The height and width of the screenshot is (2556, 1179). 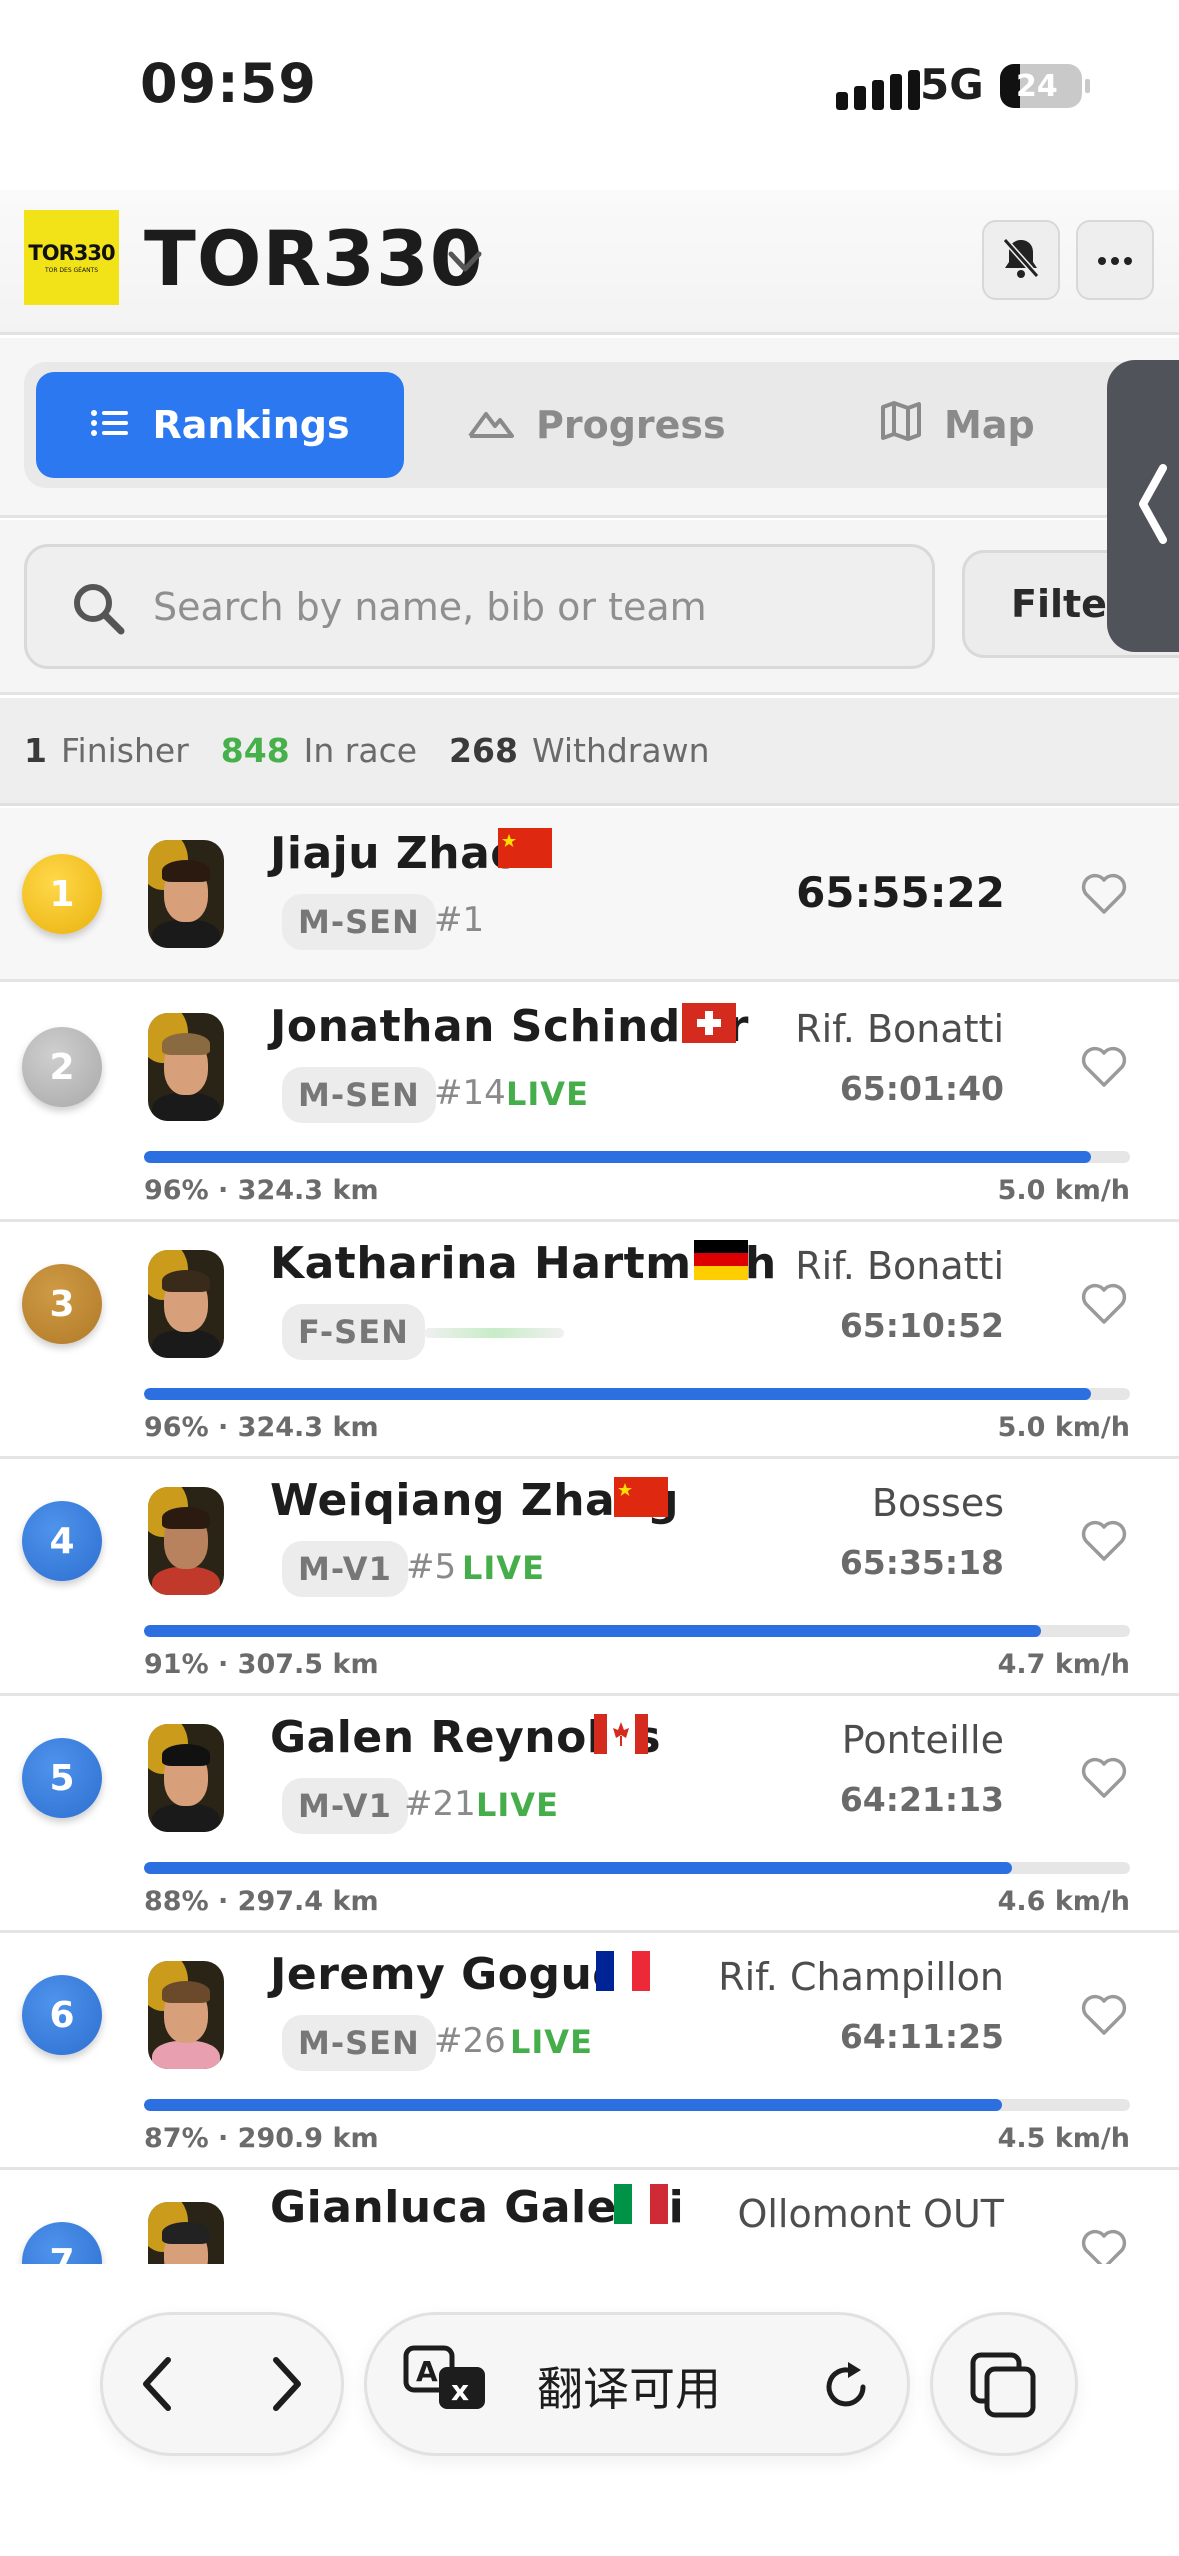 I want to click on checkpoint-name: Rif. Champillon, so click(x=861, y=1977).